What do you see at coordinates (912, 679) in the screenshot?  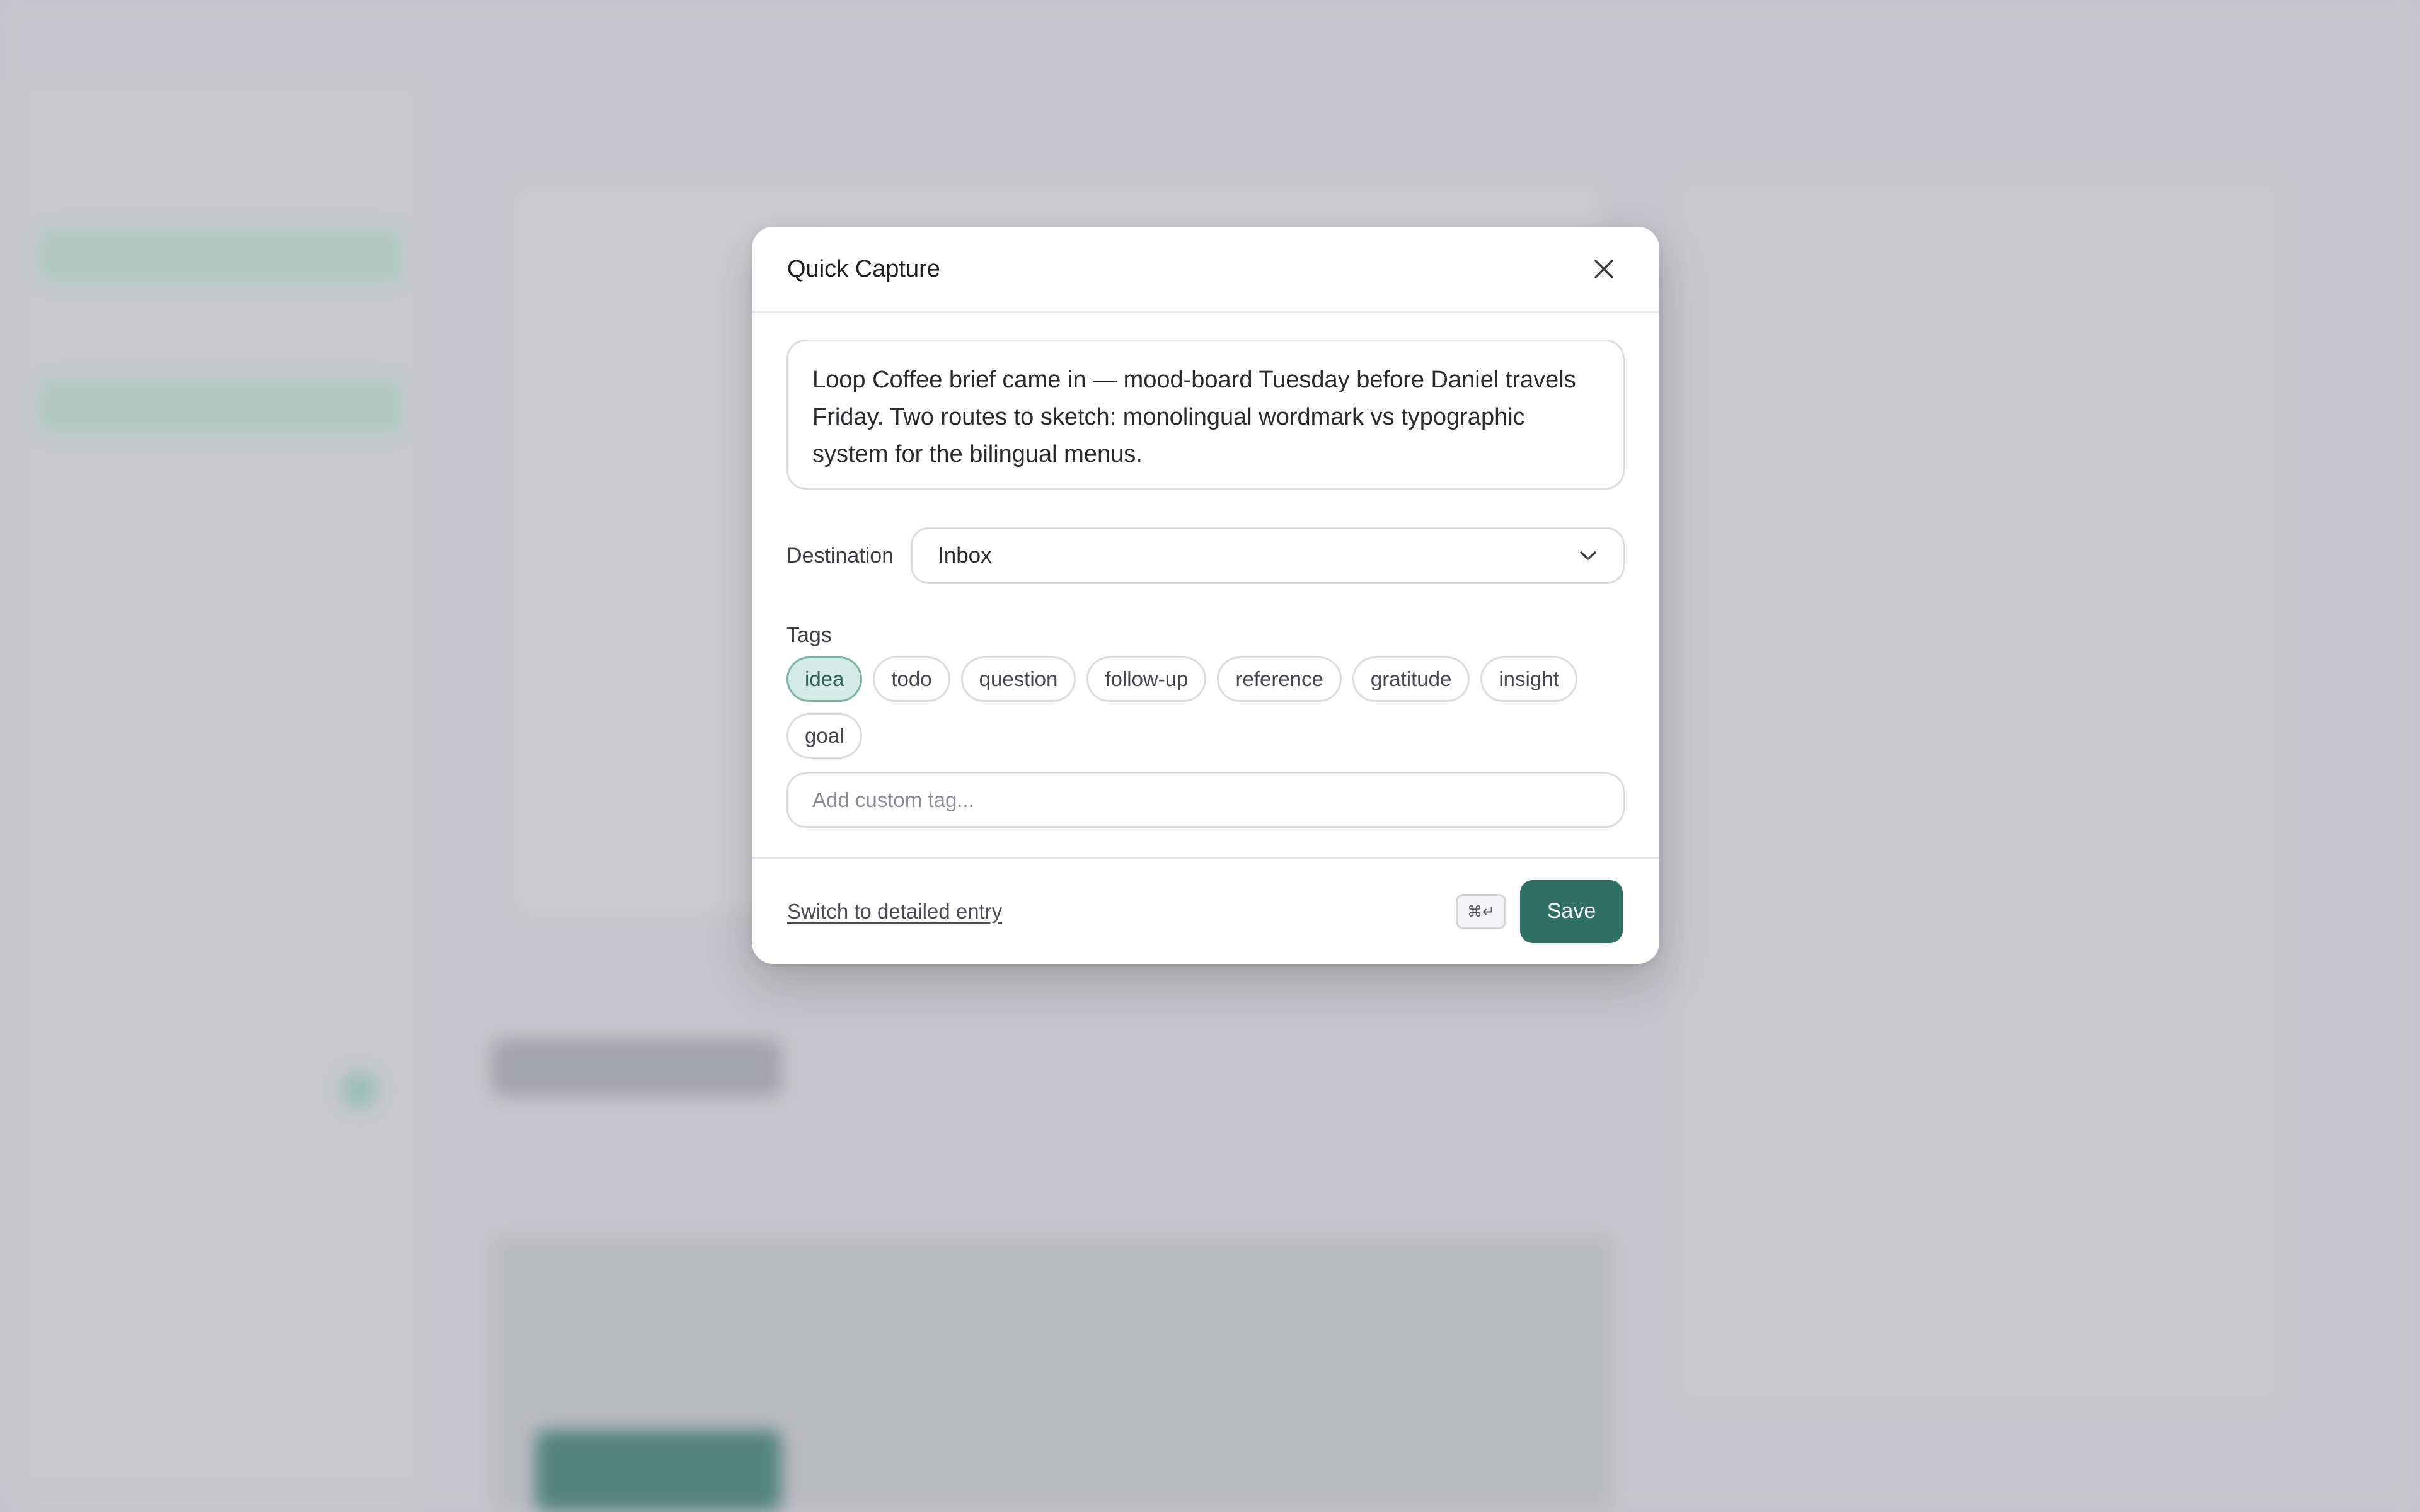 I see `tag-chip-todo: todo` at bounding box center [912, 679].